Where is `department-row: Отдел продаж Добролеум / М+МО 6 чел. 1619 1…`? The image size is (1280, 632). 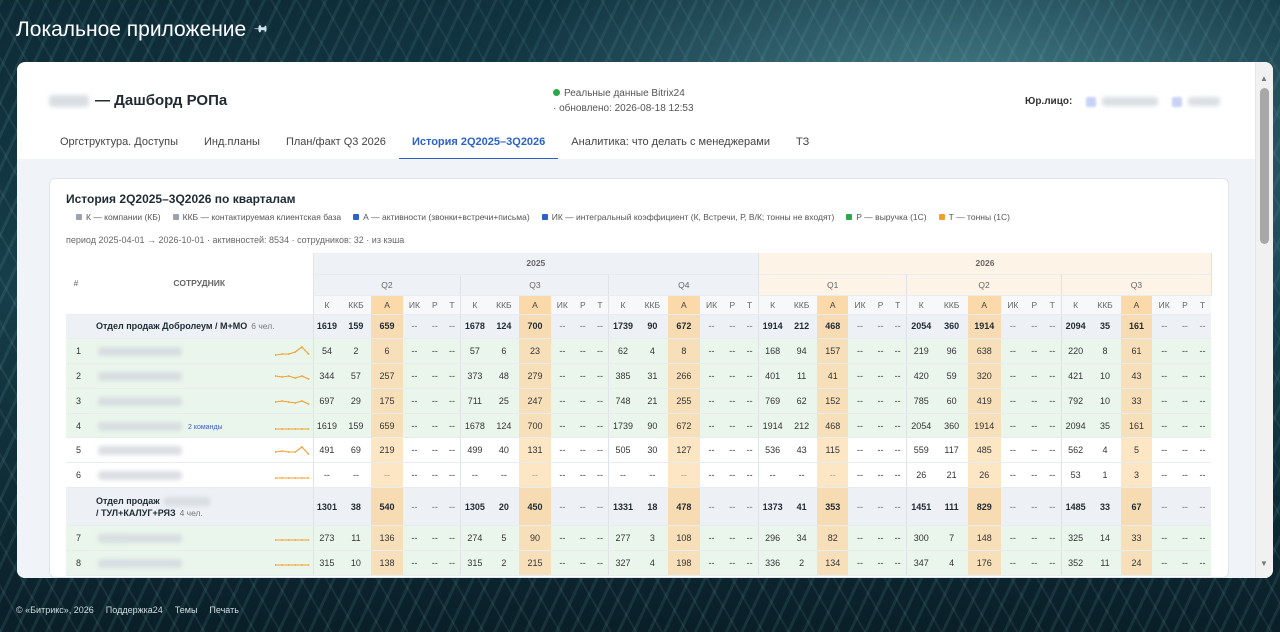 department-row: Отдел продаж Добролеум / М+МО 6 чел. 1619 1… is located at coordinates (639, 327).